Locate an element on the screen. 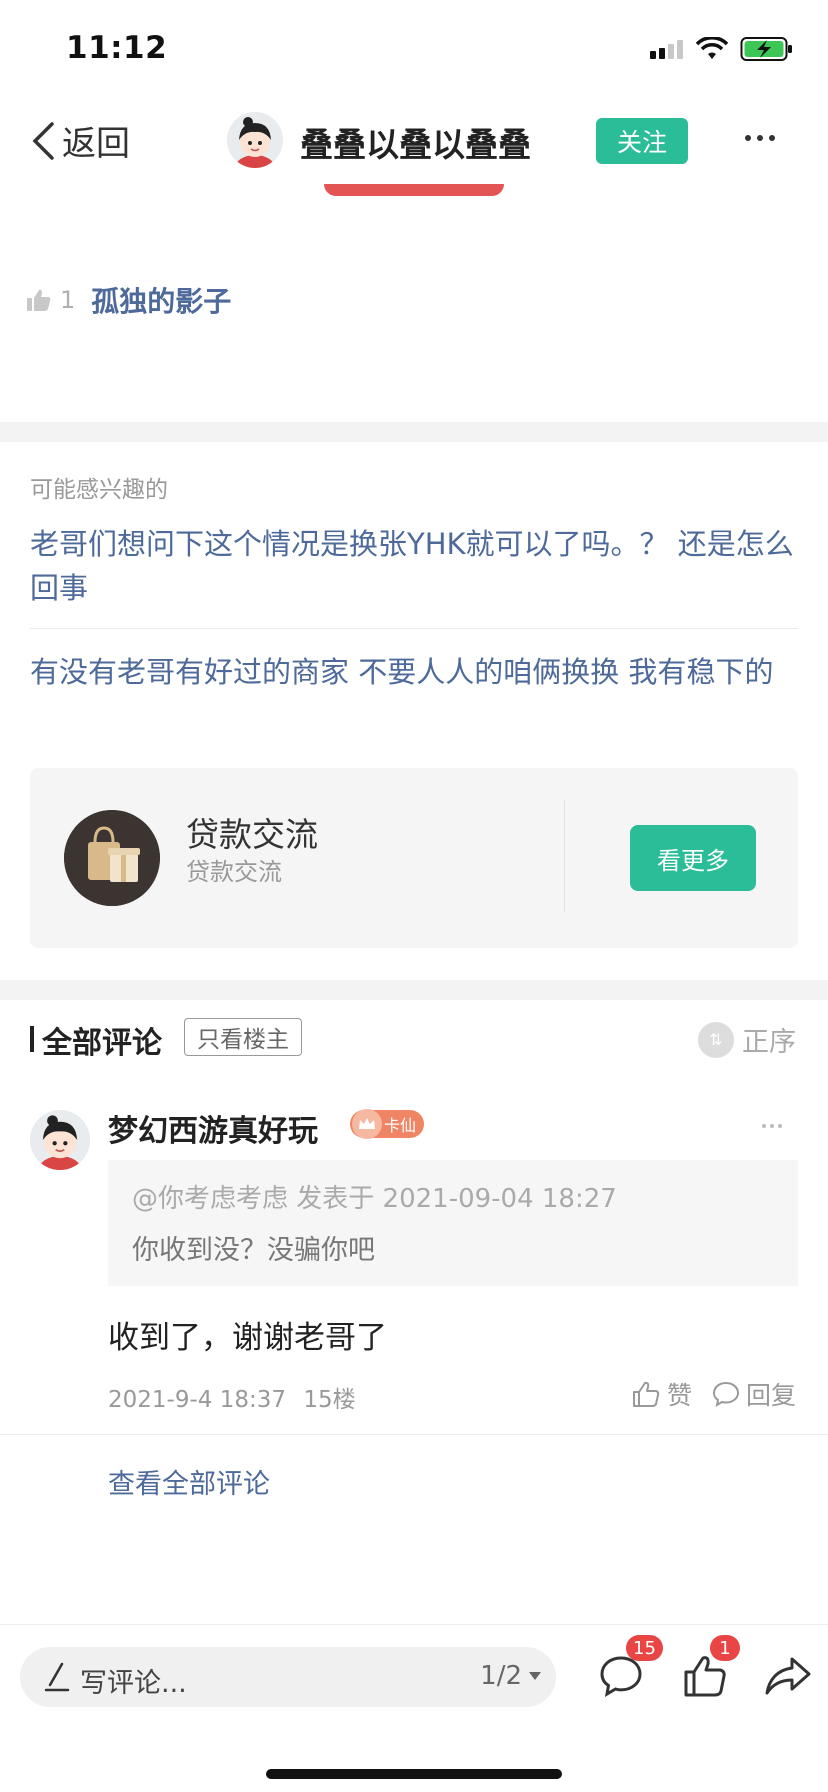 This screenshot has height=1792, width=828. like-count-badge: 1 is located at coordinates (725, 1648).